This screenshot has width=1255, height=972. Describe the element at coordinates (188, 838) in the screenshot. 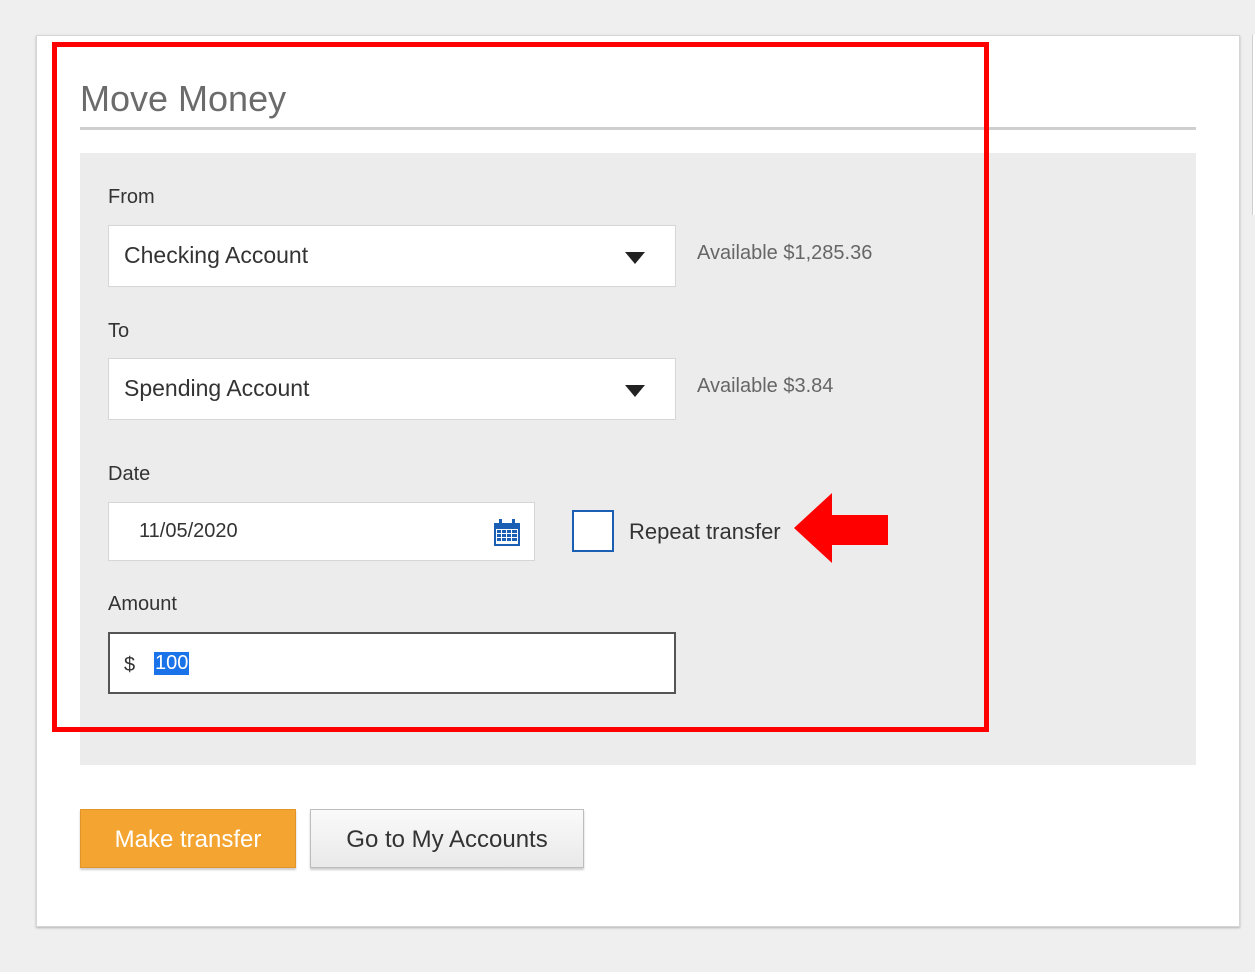

I see `make-transfer-button: Make transfer` at that location.